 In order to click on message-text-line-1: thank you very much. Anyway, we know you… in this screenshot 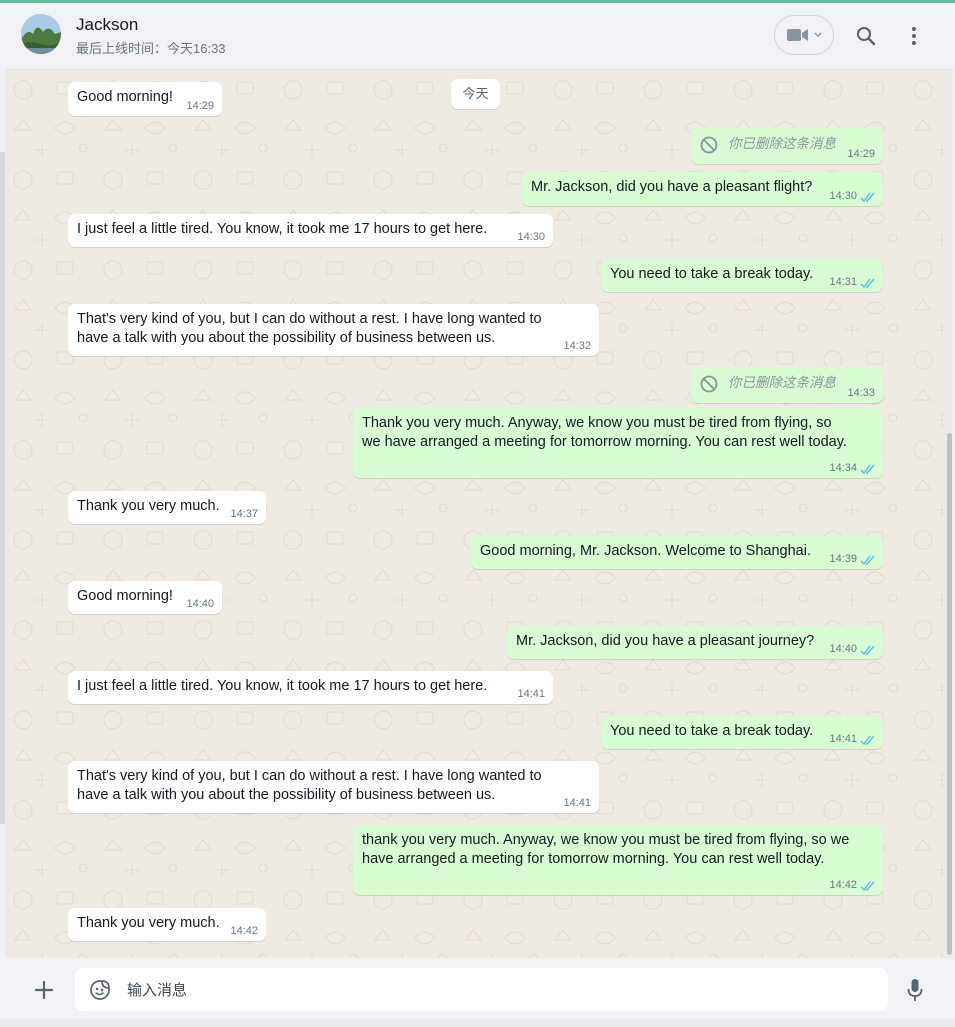, I will do `click(606, 840)`.